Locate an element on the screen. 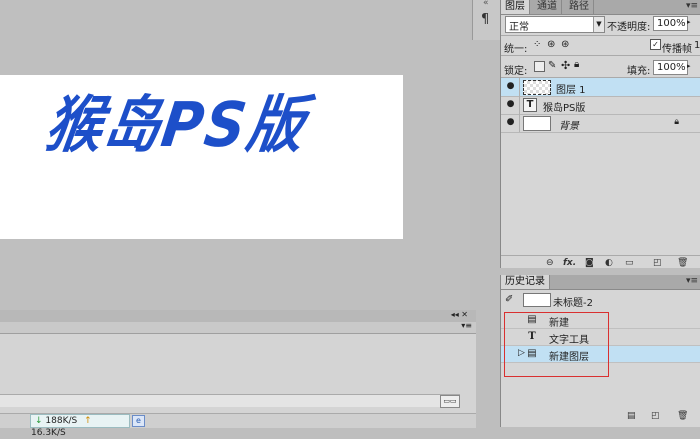  new-document-icon: ▤ is located at coordinates (631, 416).